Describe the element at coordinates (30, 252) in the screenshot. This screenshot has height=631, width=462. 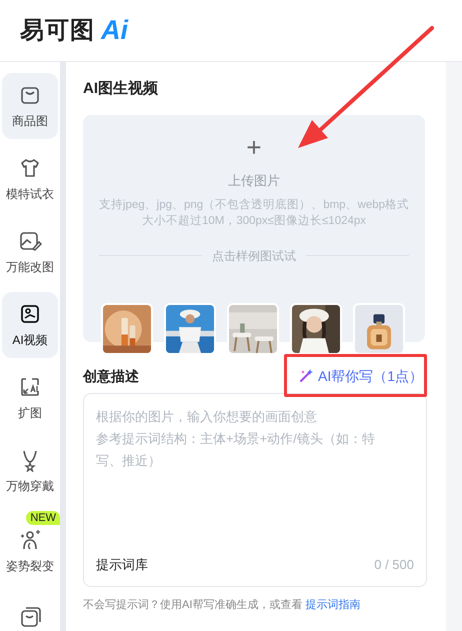
I see `sidebar-item: 万能改图` at that location.